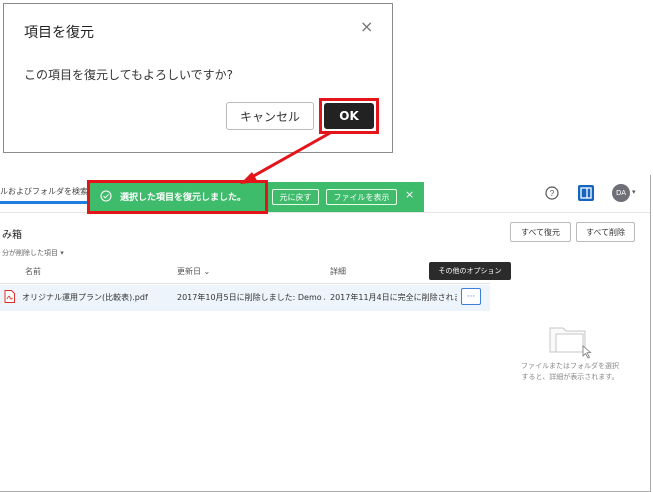 This screenshot has height=492, width=653. Describe the element at coordinates (570, 371) in the screenshot. I see `empty-selection-message: ファイルまたはフォルダを選択すると、詳細が表示されます。` at that location.